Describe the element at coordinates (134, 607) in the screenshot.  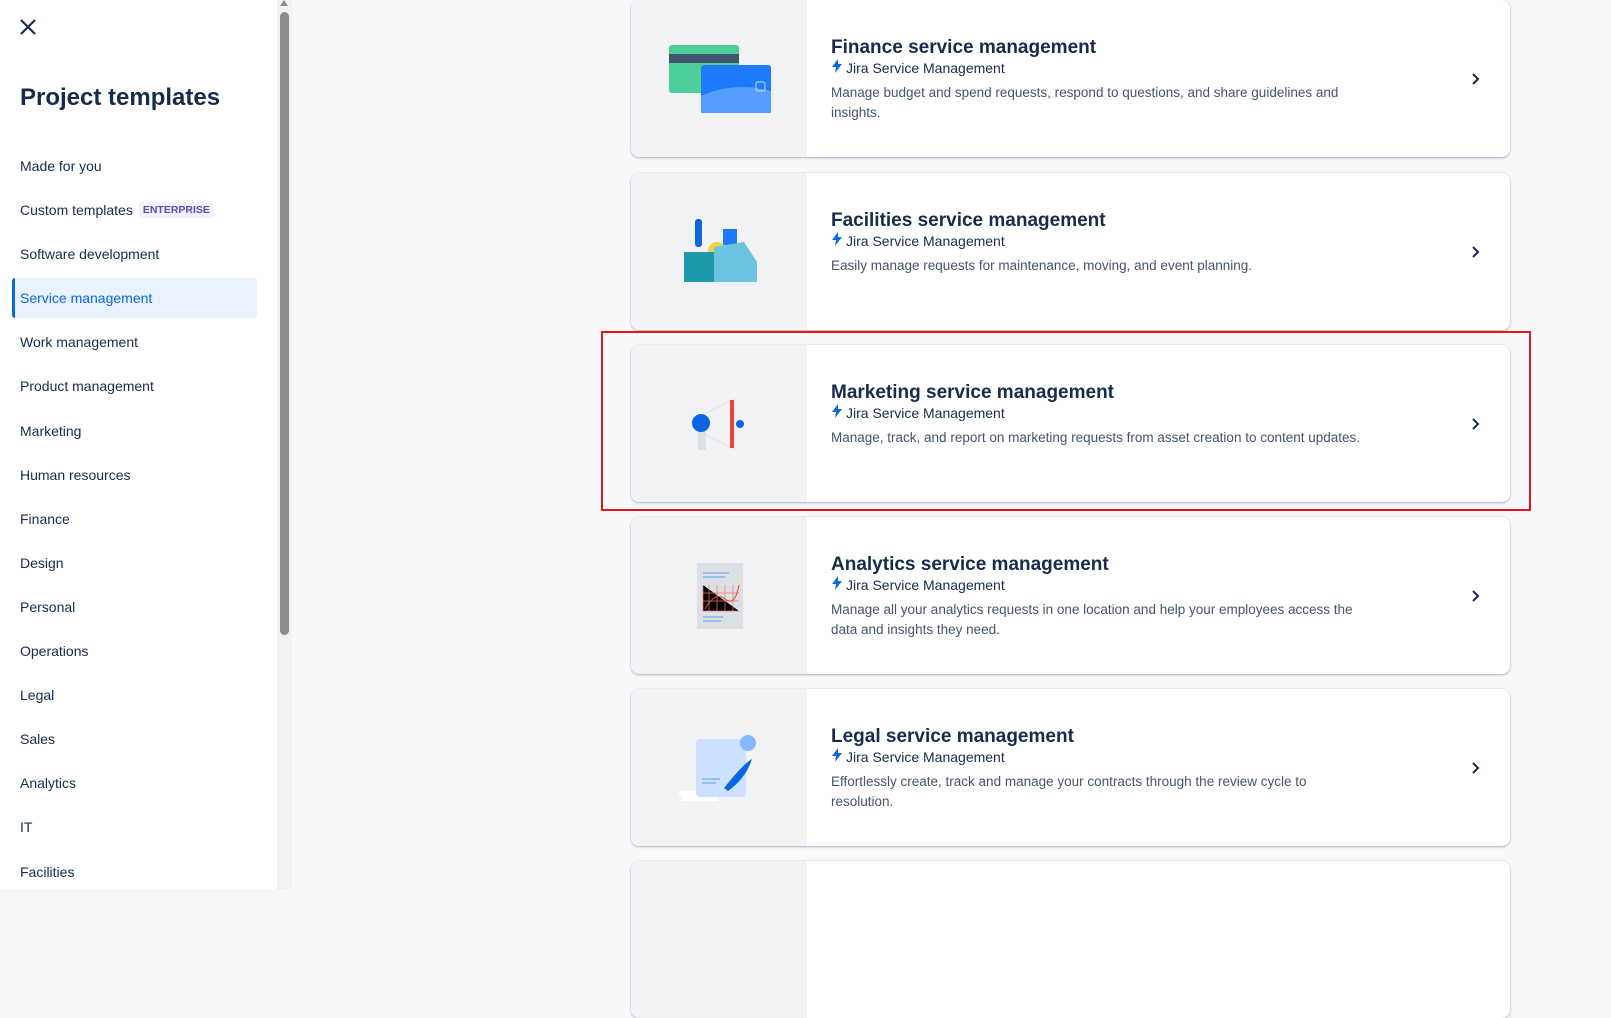
I see `sidebar-item-personal: Personal` at that location.